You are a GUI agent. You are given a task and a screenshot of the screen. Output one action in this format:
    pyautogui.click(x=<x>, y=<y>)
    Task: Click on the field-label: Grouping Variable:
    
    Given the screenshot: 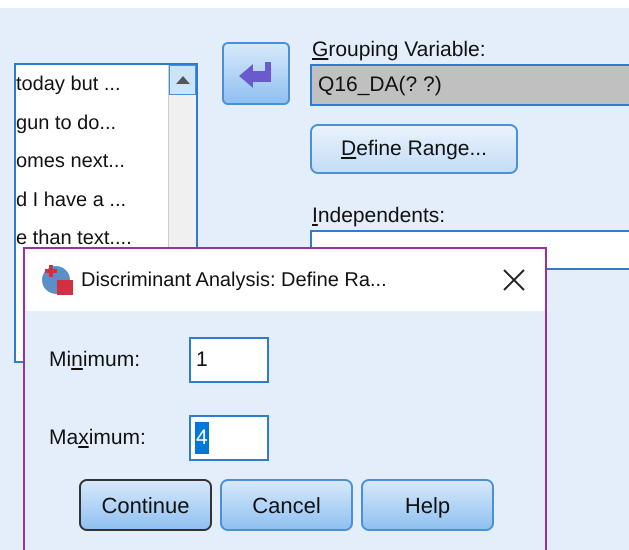 What is the action you would take?
    pyautogui.click(x=399, y=50)
    